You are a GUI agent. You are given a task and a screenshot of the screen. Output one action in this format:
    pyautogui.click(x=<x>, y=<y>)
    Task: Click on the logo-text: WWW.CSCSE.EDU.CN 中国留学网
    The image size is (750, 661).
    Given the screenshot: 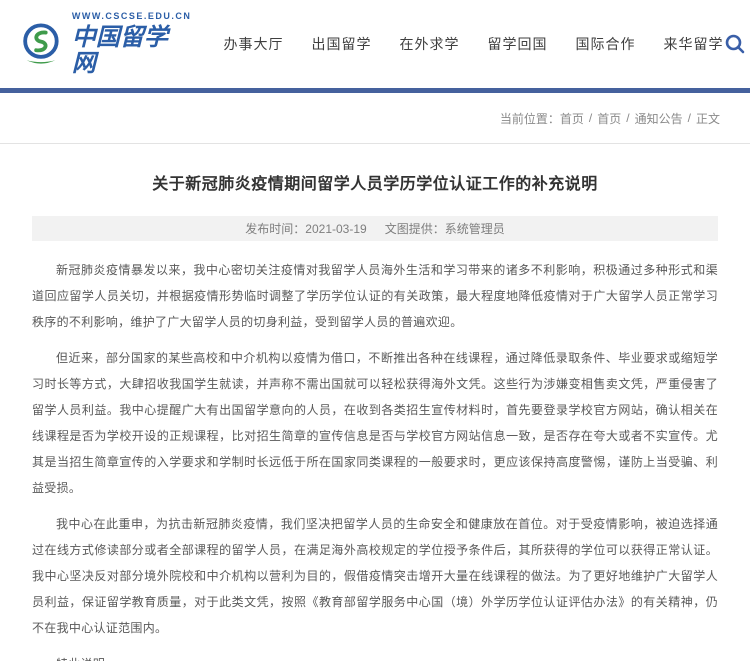 What is the action you would take?
    pyautogui.click(x=131, y=43)
    